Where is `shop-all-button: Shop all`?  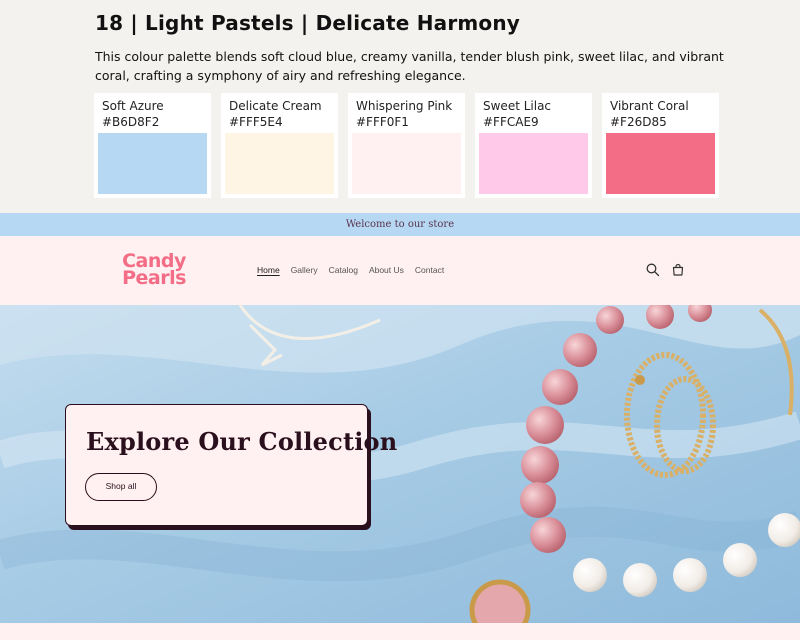 shop-all-button: Shop all is located at coordinates (121, 487).